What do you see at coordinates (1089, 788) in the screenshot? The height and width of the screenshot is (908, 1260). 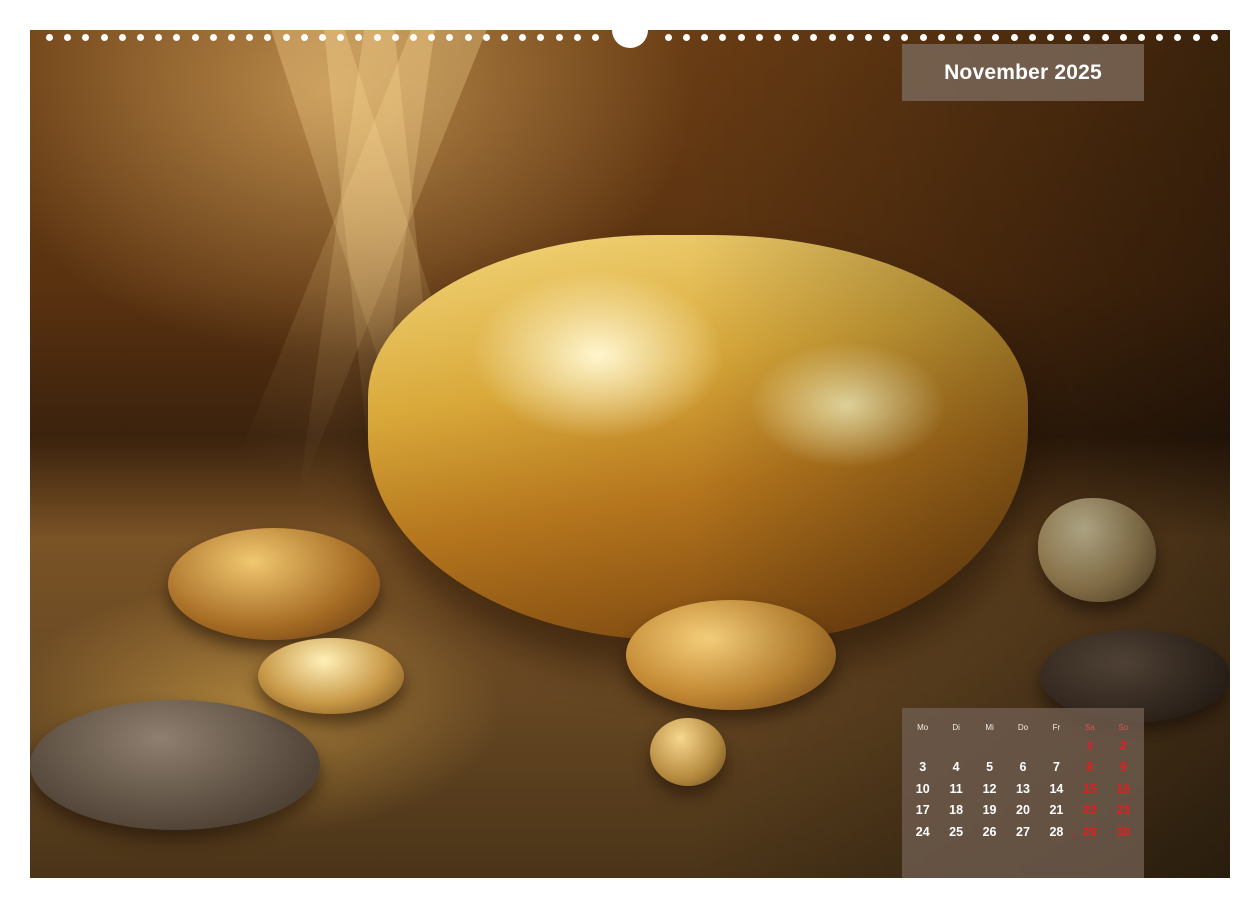 I see `calendar-day: 15` at bounding box center [1089, 788].